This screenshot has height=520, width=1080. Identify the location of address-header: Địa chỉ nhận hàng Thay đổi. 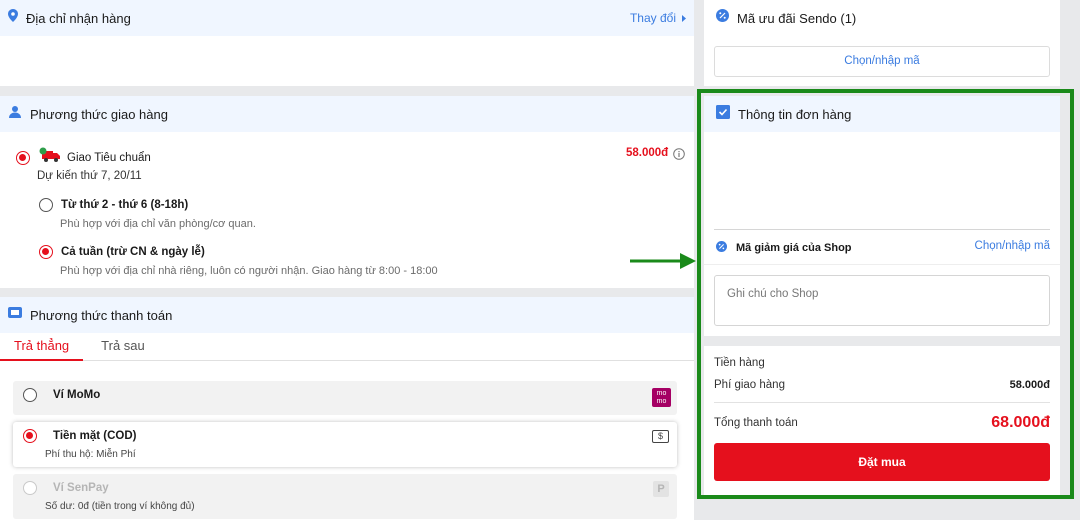
(347, 18).